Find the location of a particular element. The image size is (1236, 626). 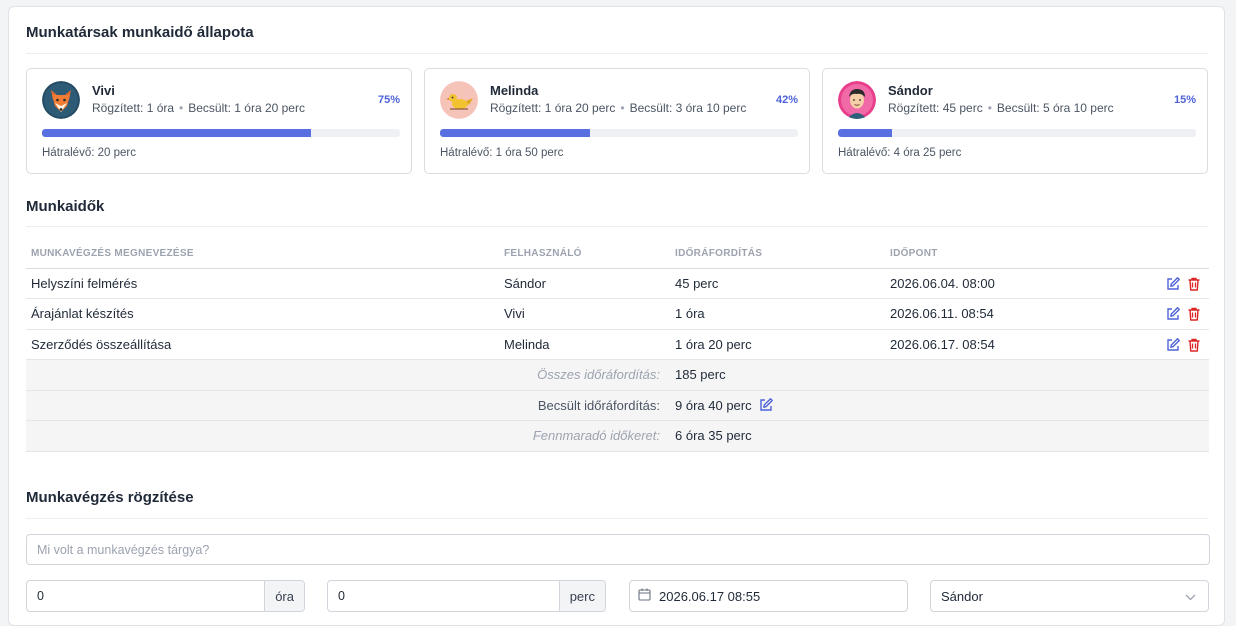

user-cell: Vivi is located at coordinates (584, 314).